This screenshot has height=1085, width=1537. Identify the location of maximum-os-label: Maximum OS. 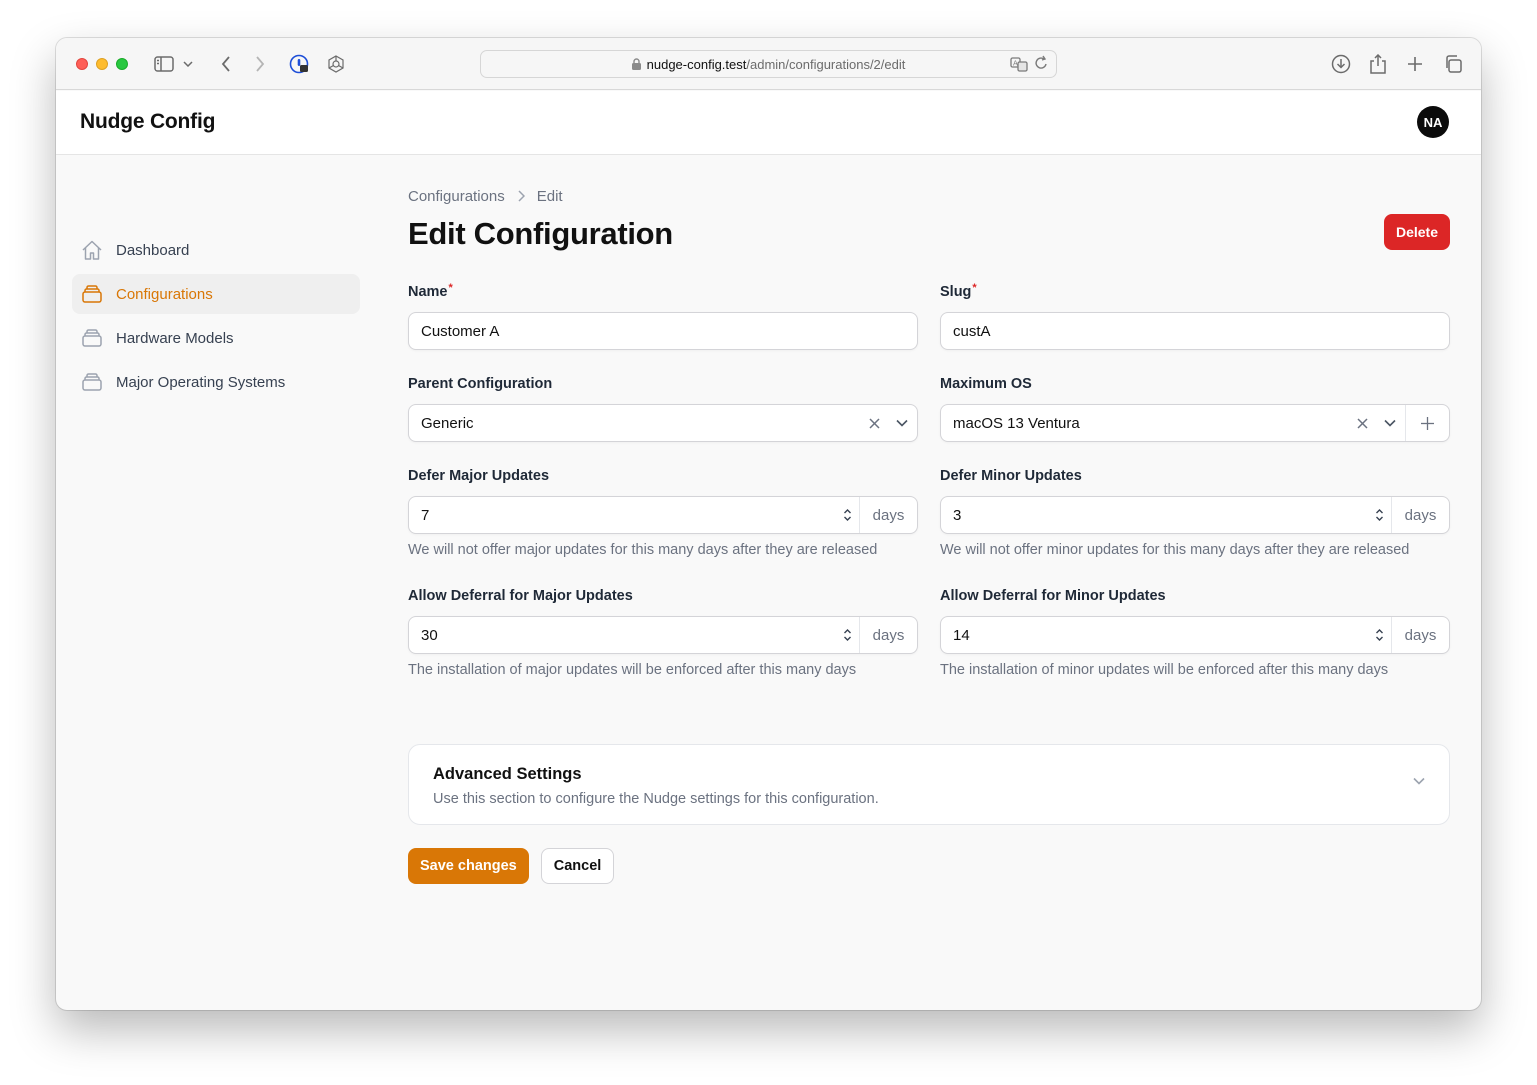
(986, 384).